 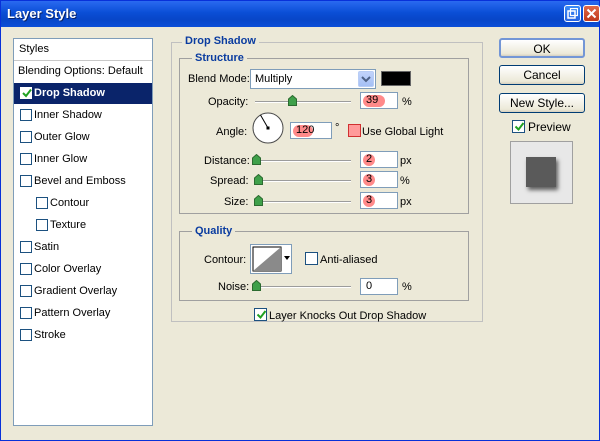 I want to click on layer-knocks-out-label: Layer Knocks Out Drop Shadow, so click(x=348, y=316).